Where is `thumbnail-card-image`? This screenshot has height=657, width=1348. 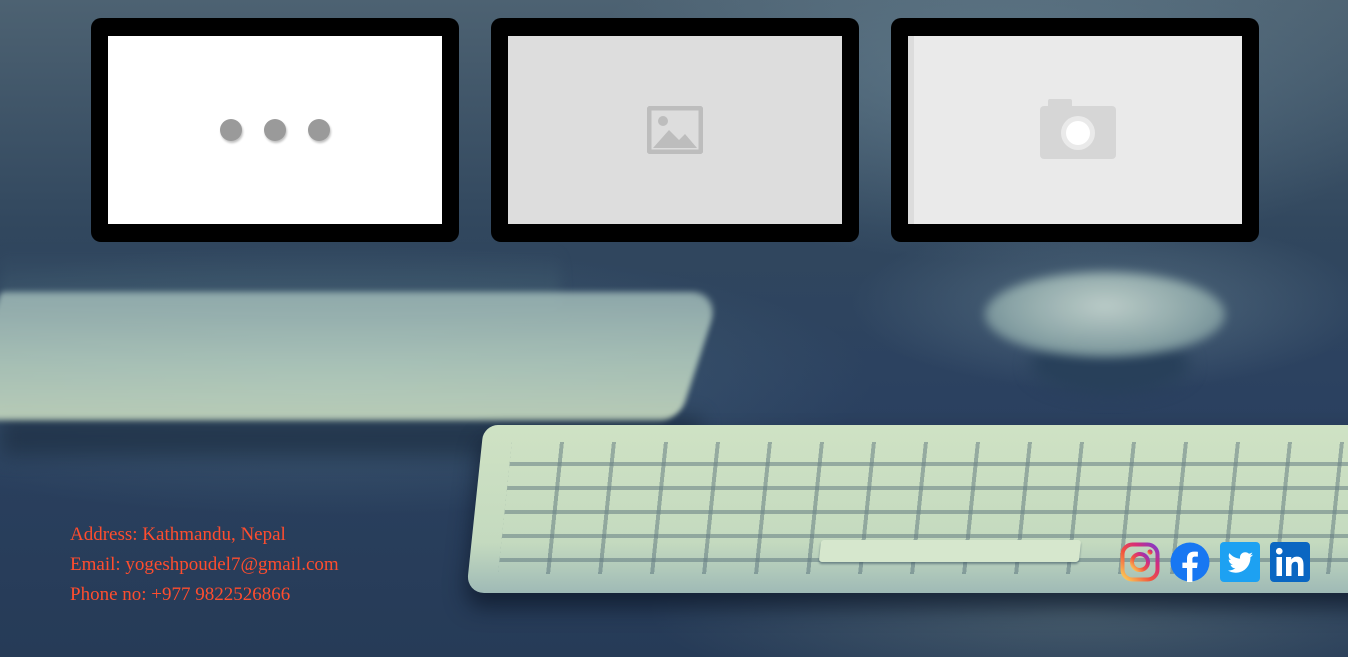 thumbnail-card-image is located at coordinates (675, 130).